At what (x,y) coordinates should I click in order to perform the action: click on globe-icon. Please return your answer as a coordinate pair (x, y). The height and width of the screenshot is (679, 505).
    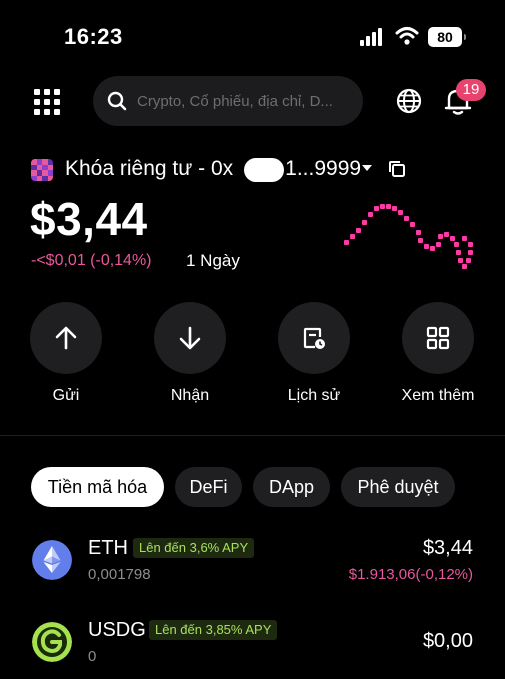
    Looking at the image, I should click on (409, 101).